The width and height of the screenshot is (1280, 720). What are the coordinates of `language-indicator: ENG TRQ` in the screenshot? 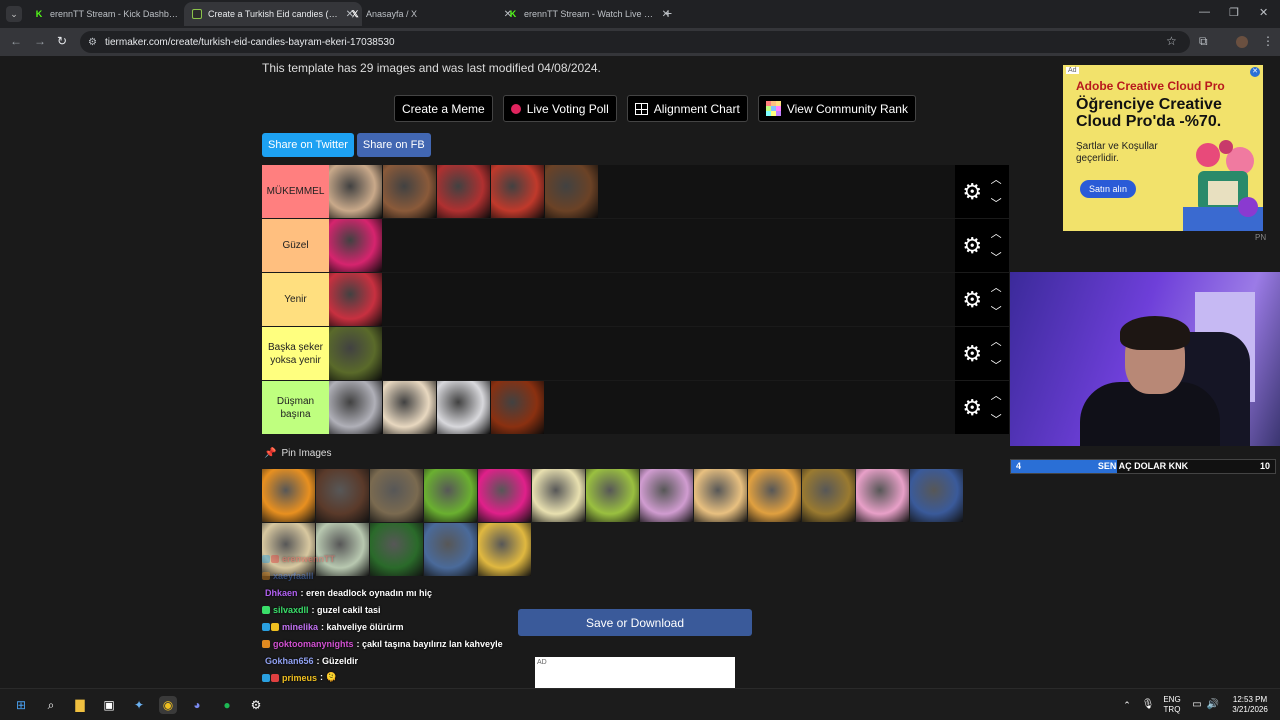 It's located at (1172, 705).